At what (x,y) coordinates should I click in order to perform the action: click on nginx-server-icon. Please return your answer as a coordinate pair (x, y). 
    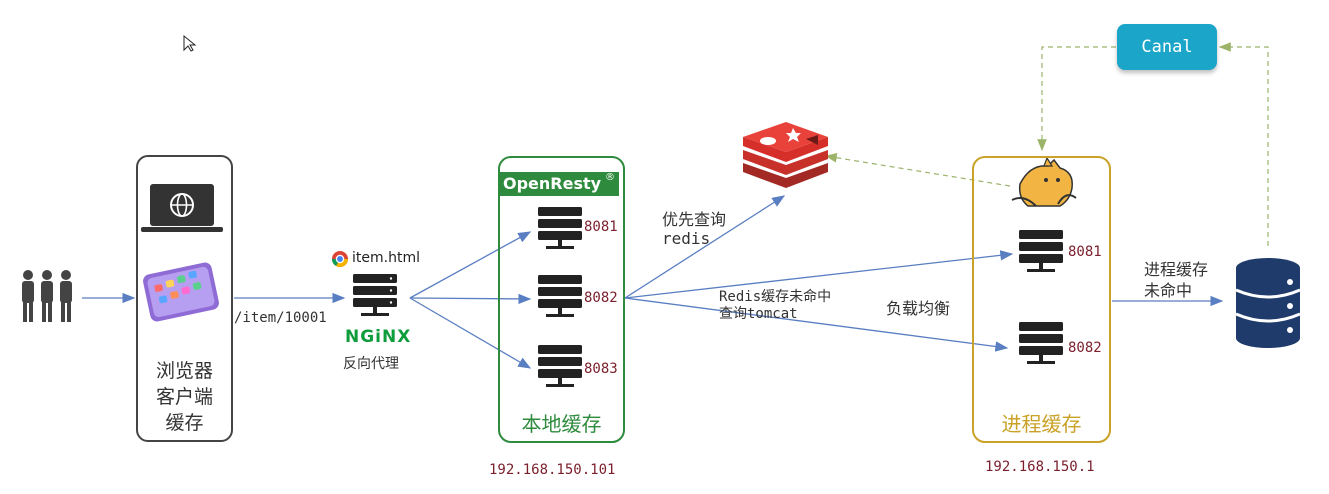
    Looking at the image, I should click on (375, 295).